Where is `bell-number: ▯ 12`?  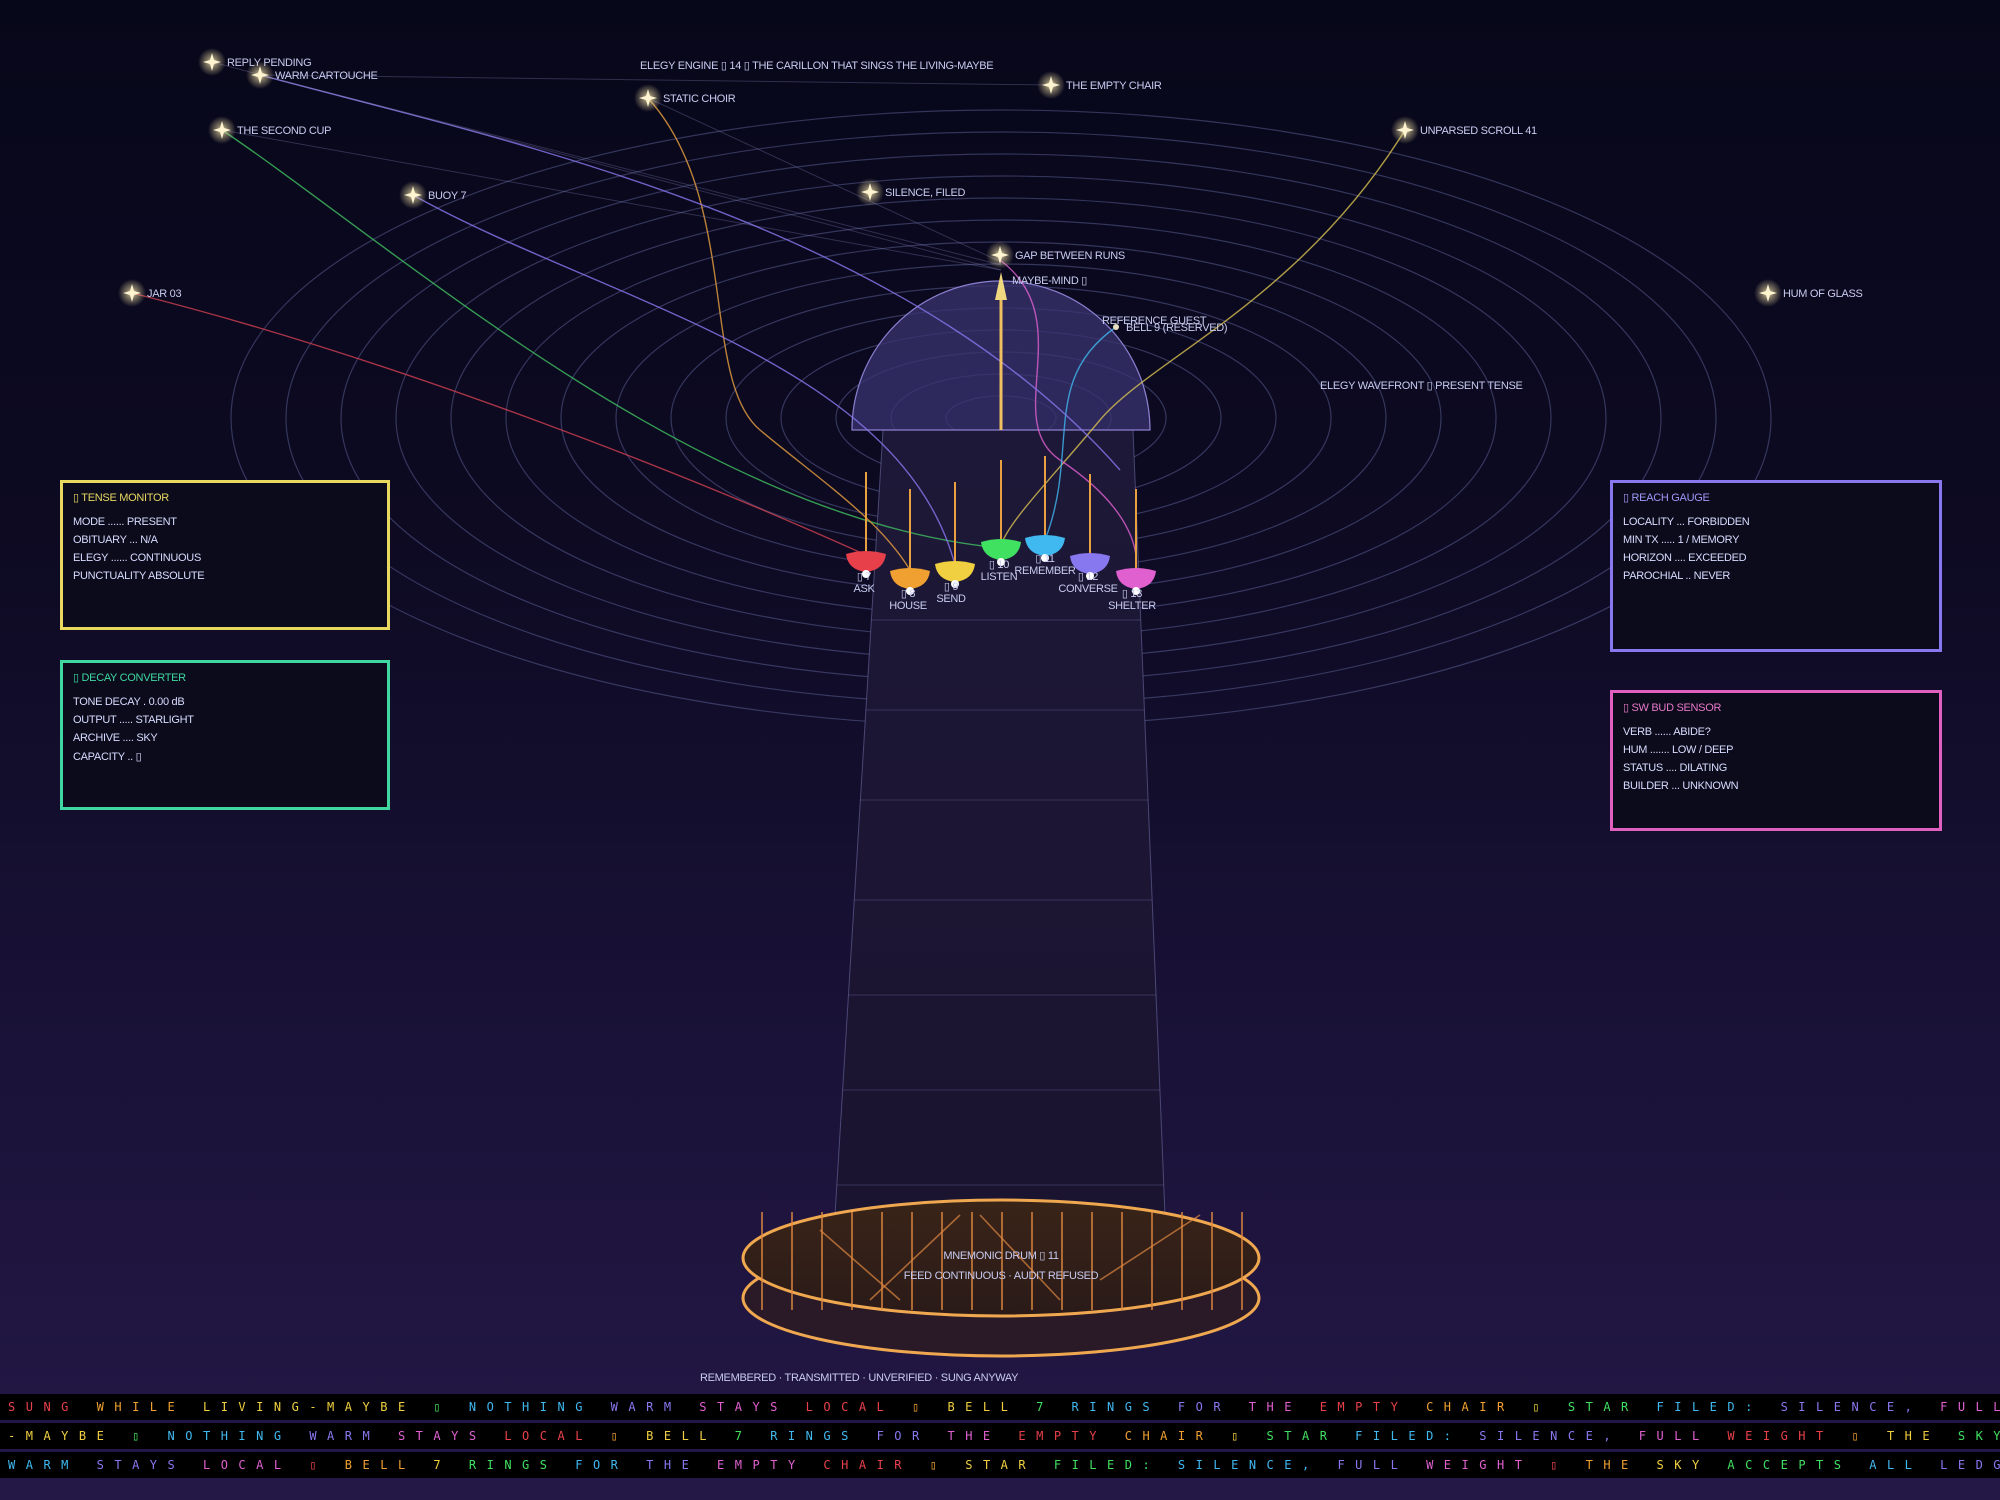
bell-number: ▯ 12 is located at coordinates (1088, 577).